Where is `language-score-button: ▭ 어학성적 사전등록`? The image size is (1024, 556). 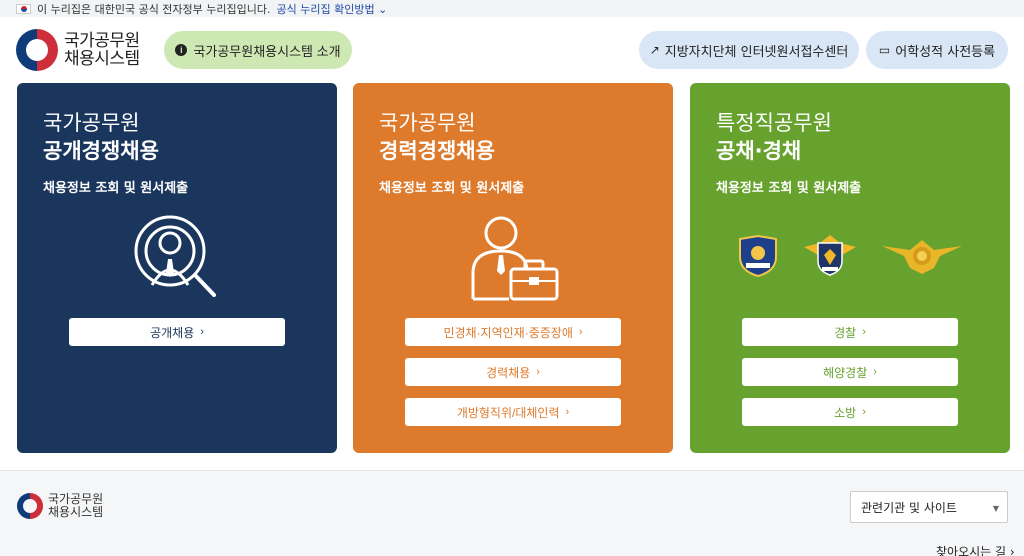 language-score-button: ▭ 어학성적 사전등록 is located at coordinates (937, 50).